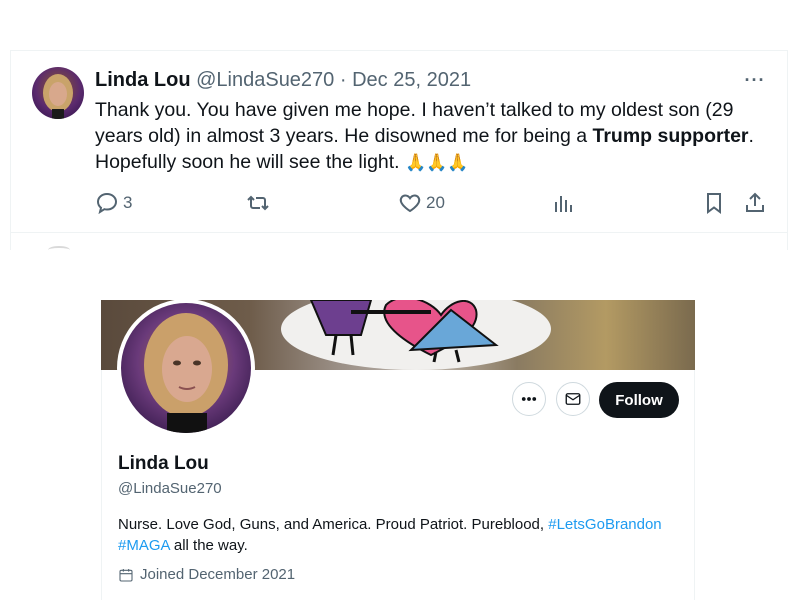 The width and height of the screenshot is (800, 600). I want to click on views-button, so click(563, 203).